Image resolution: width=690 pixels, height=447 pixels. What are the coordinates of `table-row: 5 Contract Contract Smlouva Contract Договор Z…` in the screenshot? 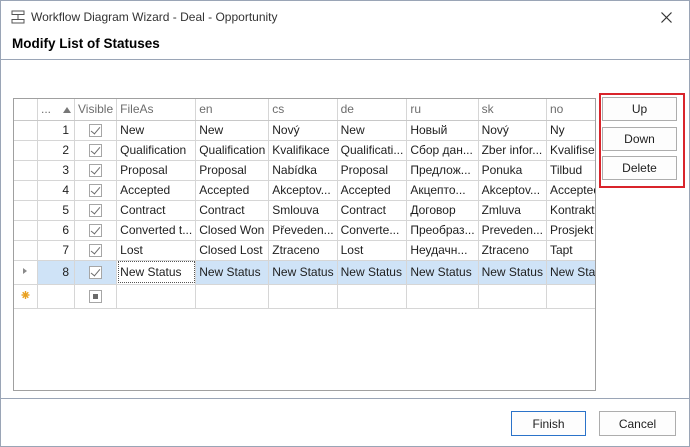 It's located at (304, 210).